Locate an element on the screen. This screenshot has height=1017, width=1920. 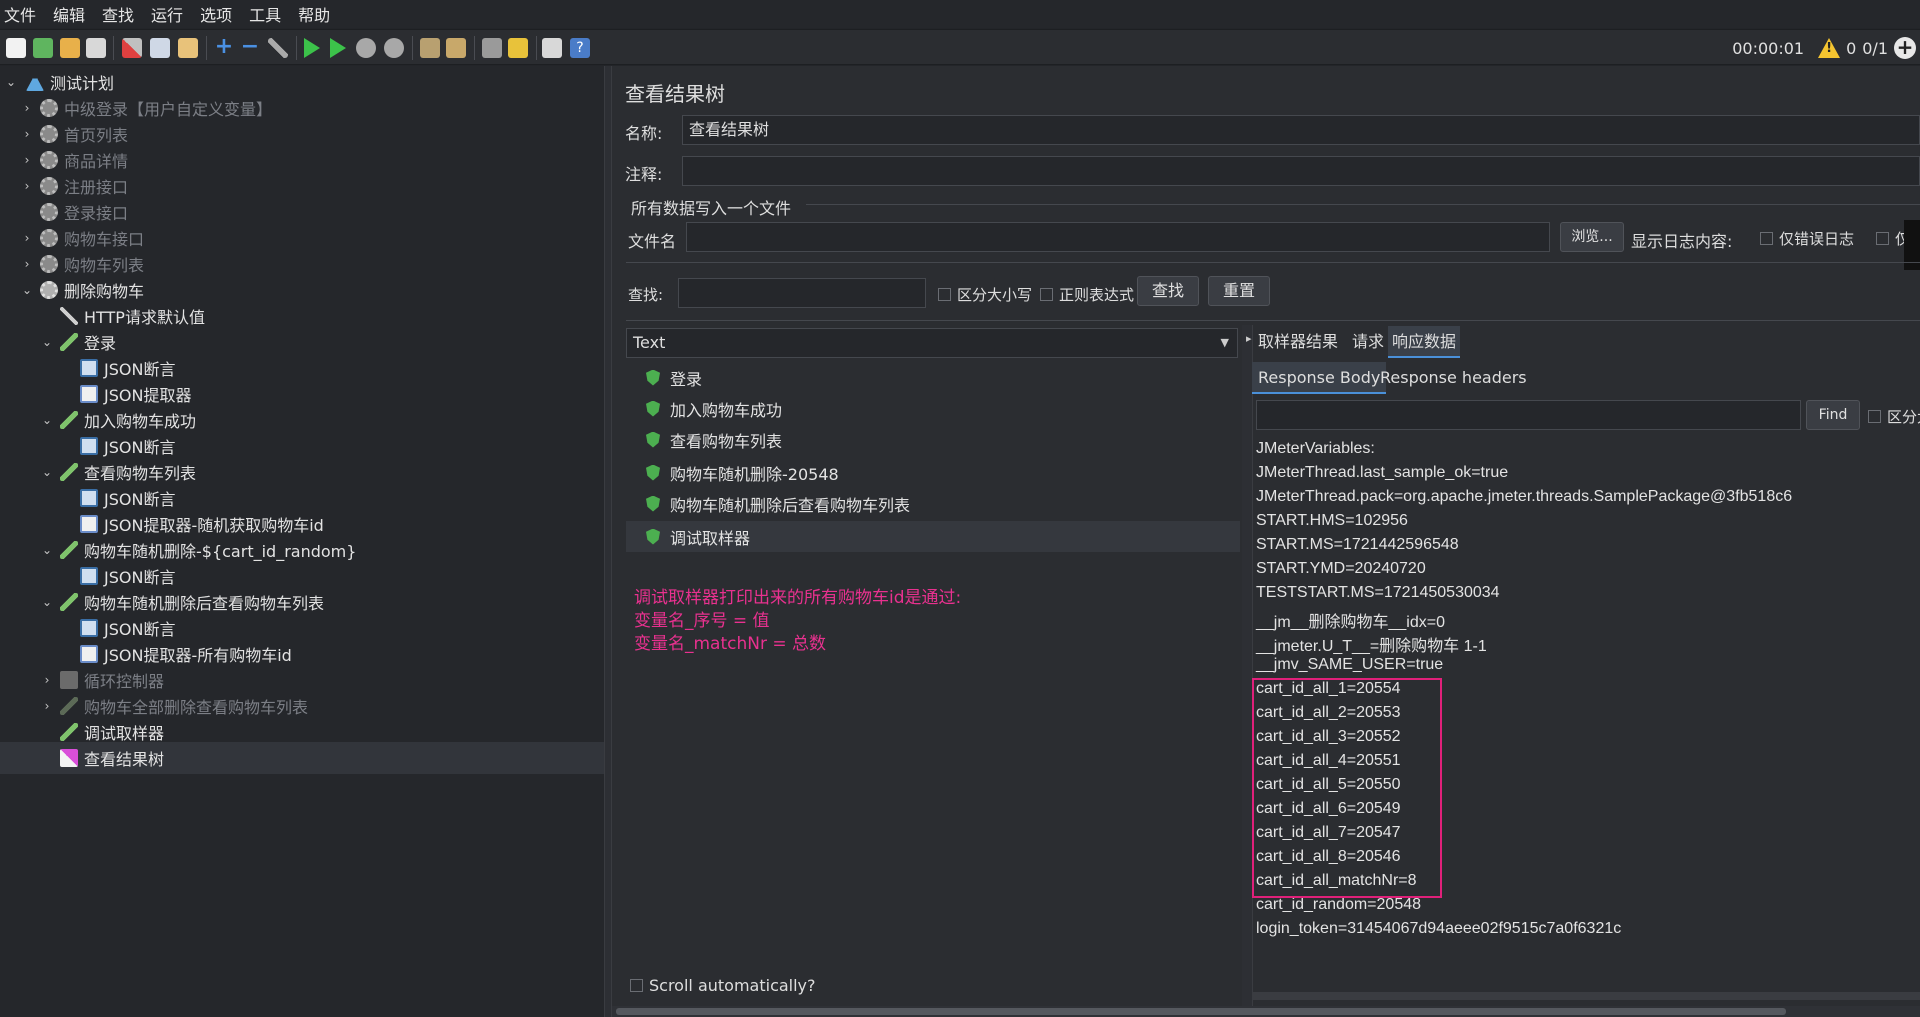
splitter-top is located at coordinates (1273, 265).